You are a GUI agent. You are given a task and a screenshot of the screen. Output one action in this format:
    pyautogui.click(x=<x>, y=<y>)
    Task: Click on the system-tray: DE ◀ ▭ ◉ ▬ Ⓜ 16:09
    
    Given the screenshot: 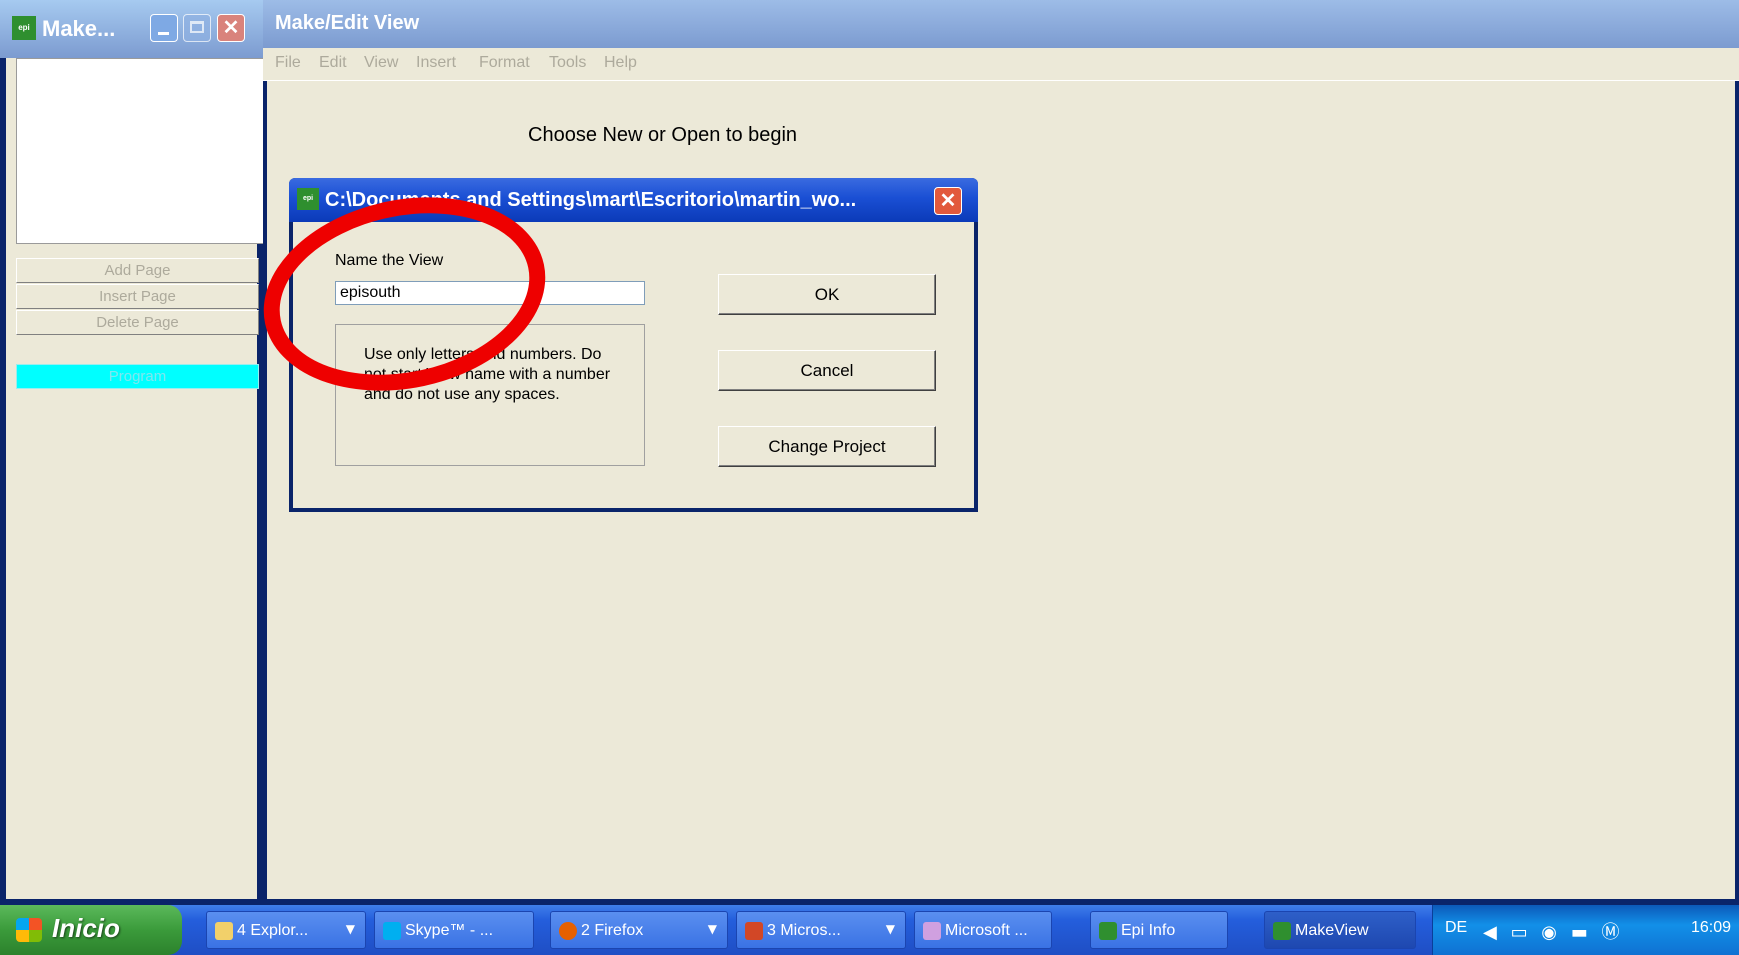 What is the action you would take?
    pyautogui.click(x=1585, y=930)
    